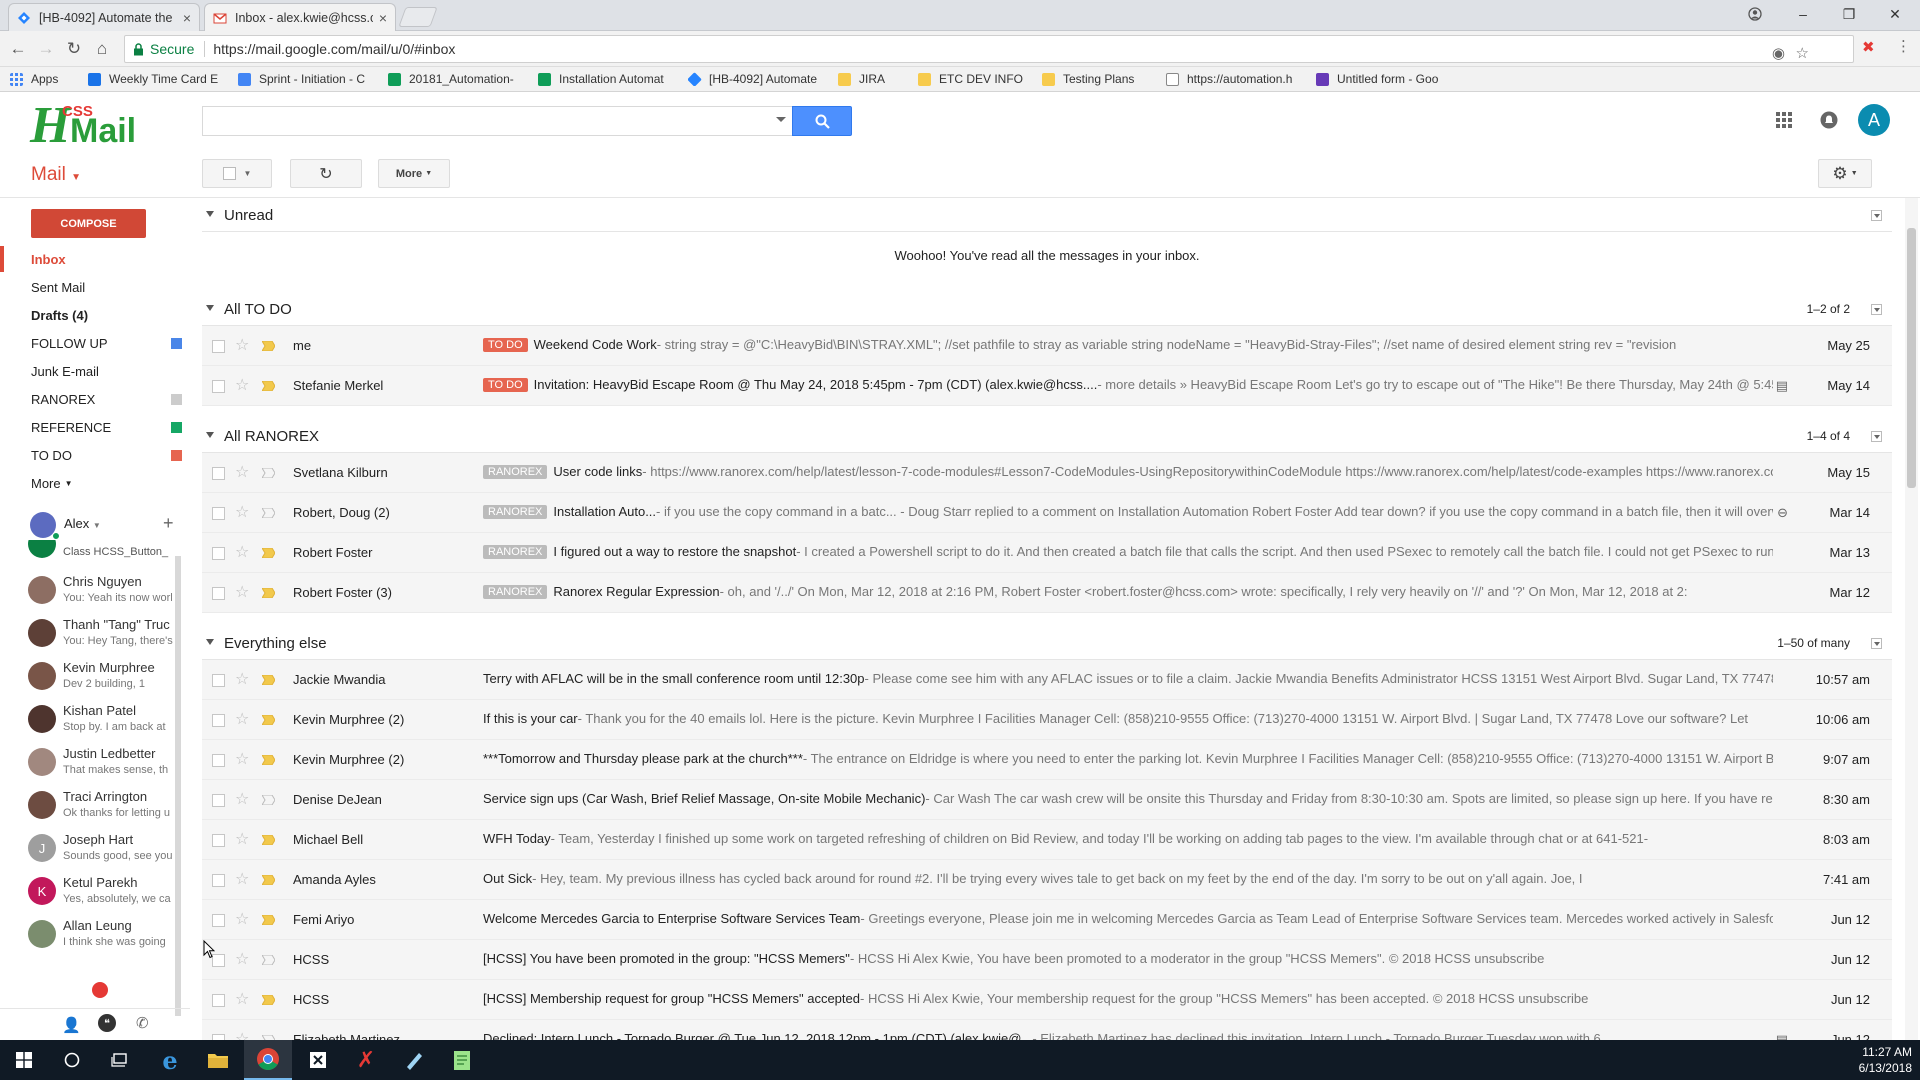  Describe the element at coordinates (1784, 120) in the screenshot. I see `apps-grid-icon` at that location.